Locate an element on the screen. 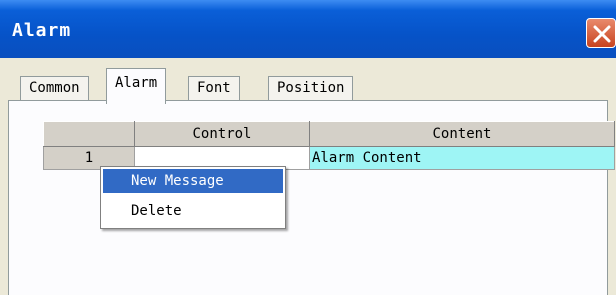 This screenshot has height=295, width=616. tab-position-label: Position is located at coordinates (311, 88).